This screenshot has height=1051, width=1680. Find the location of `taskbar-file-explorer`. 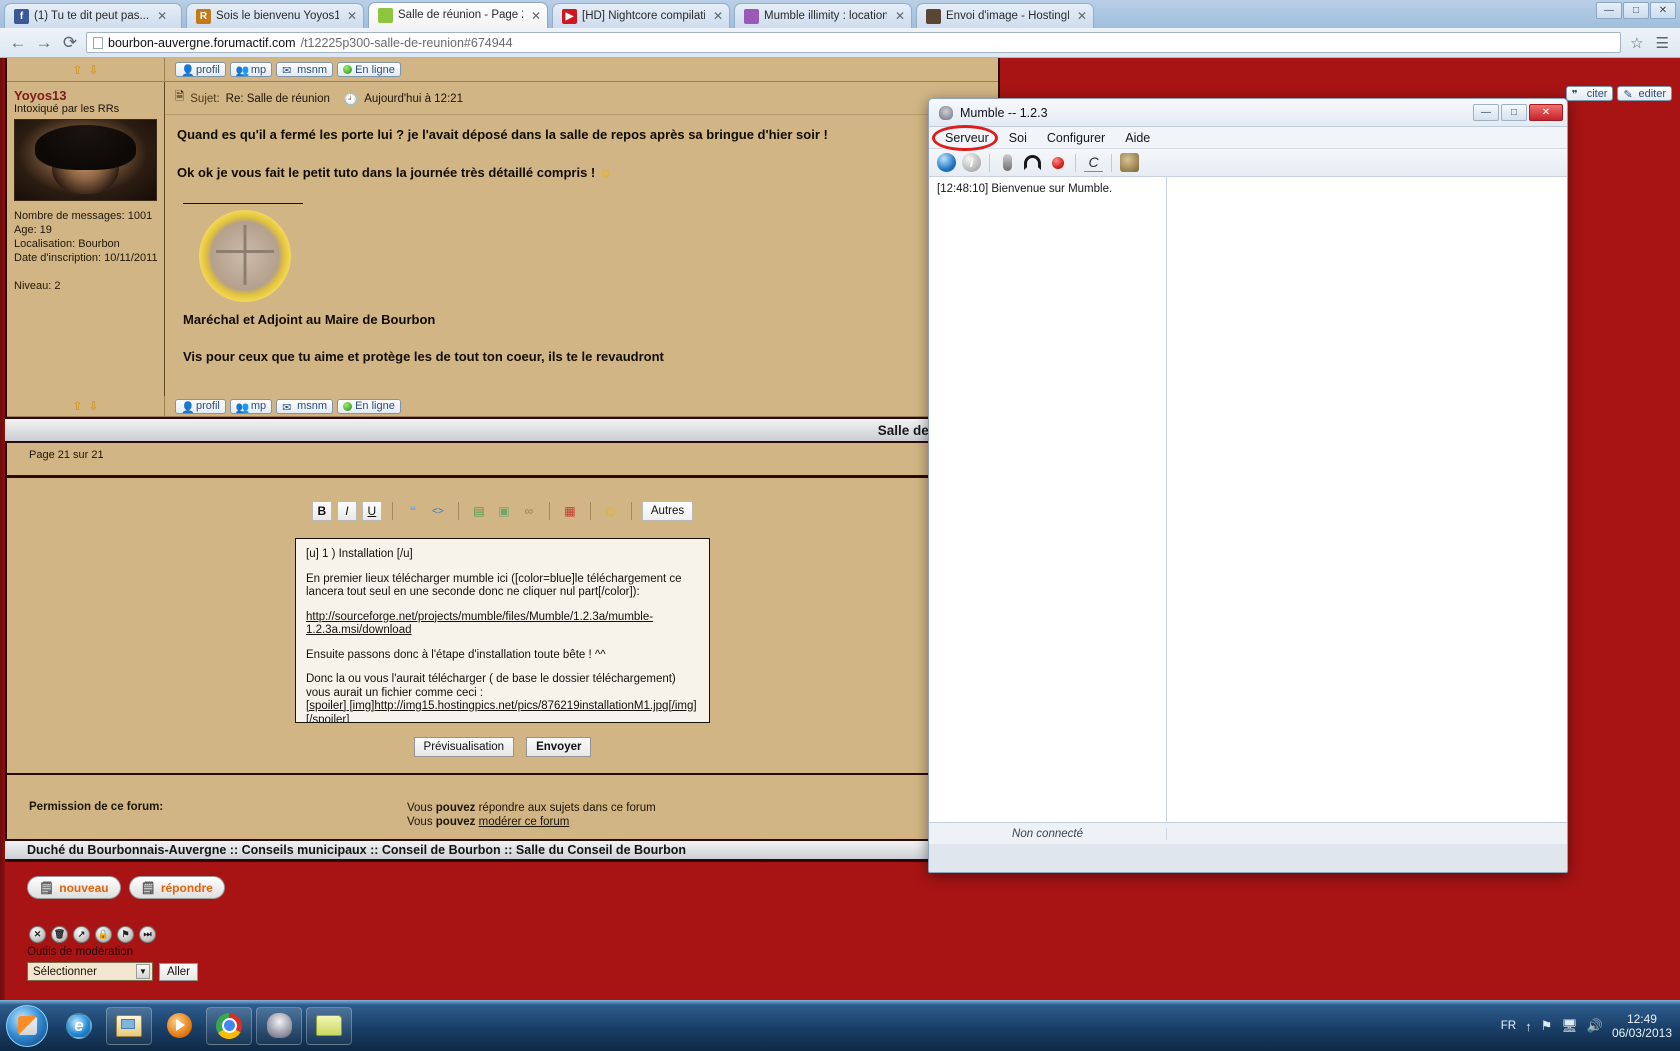

taskbar-file-explorer is located at coordinates (129, 1025).